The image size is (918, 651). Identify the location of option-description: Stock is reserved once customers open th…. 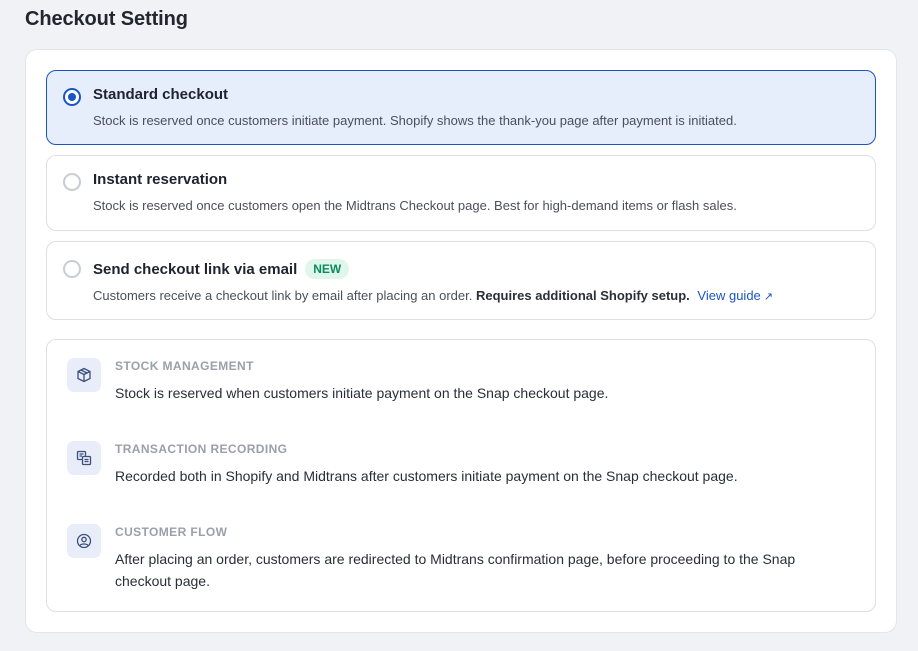
(415, 205).